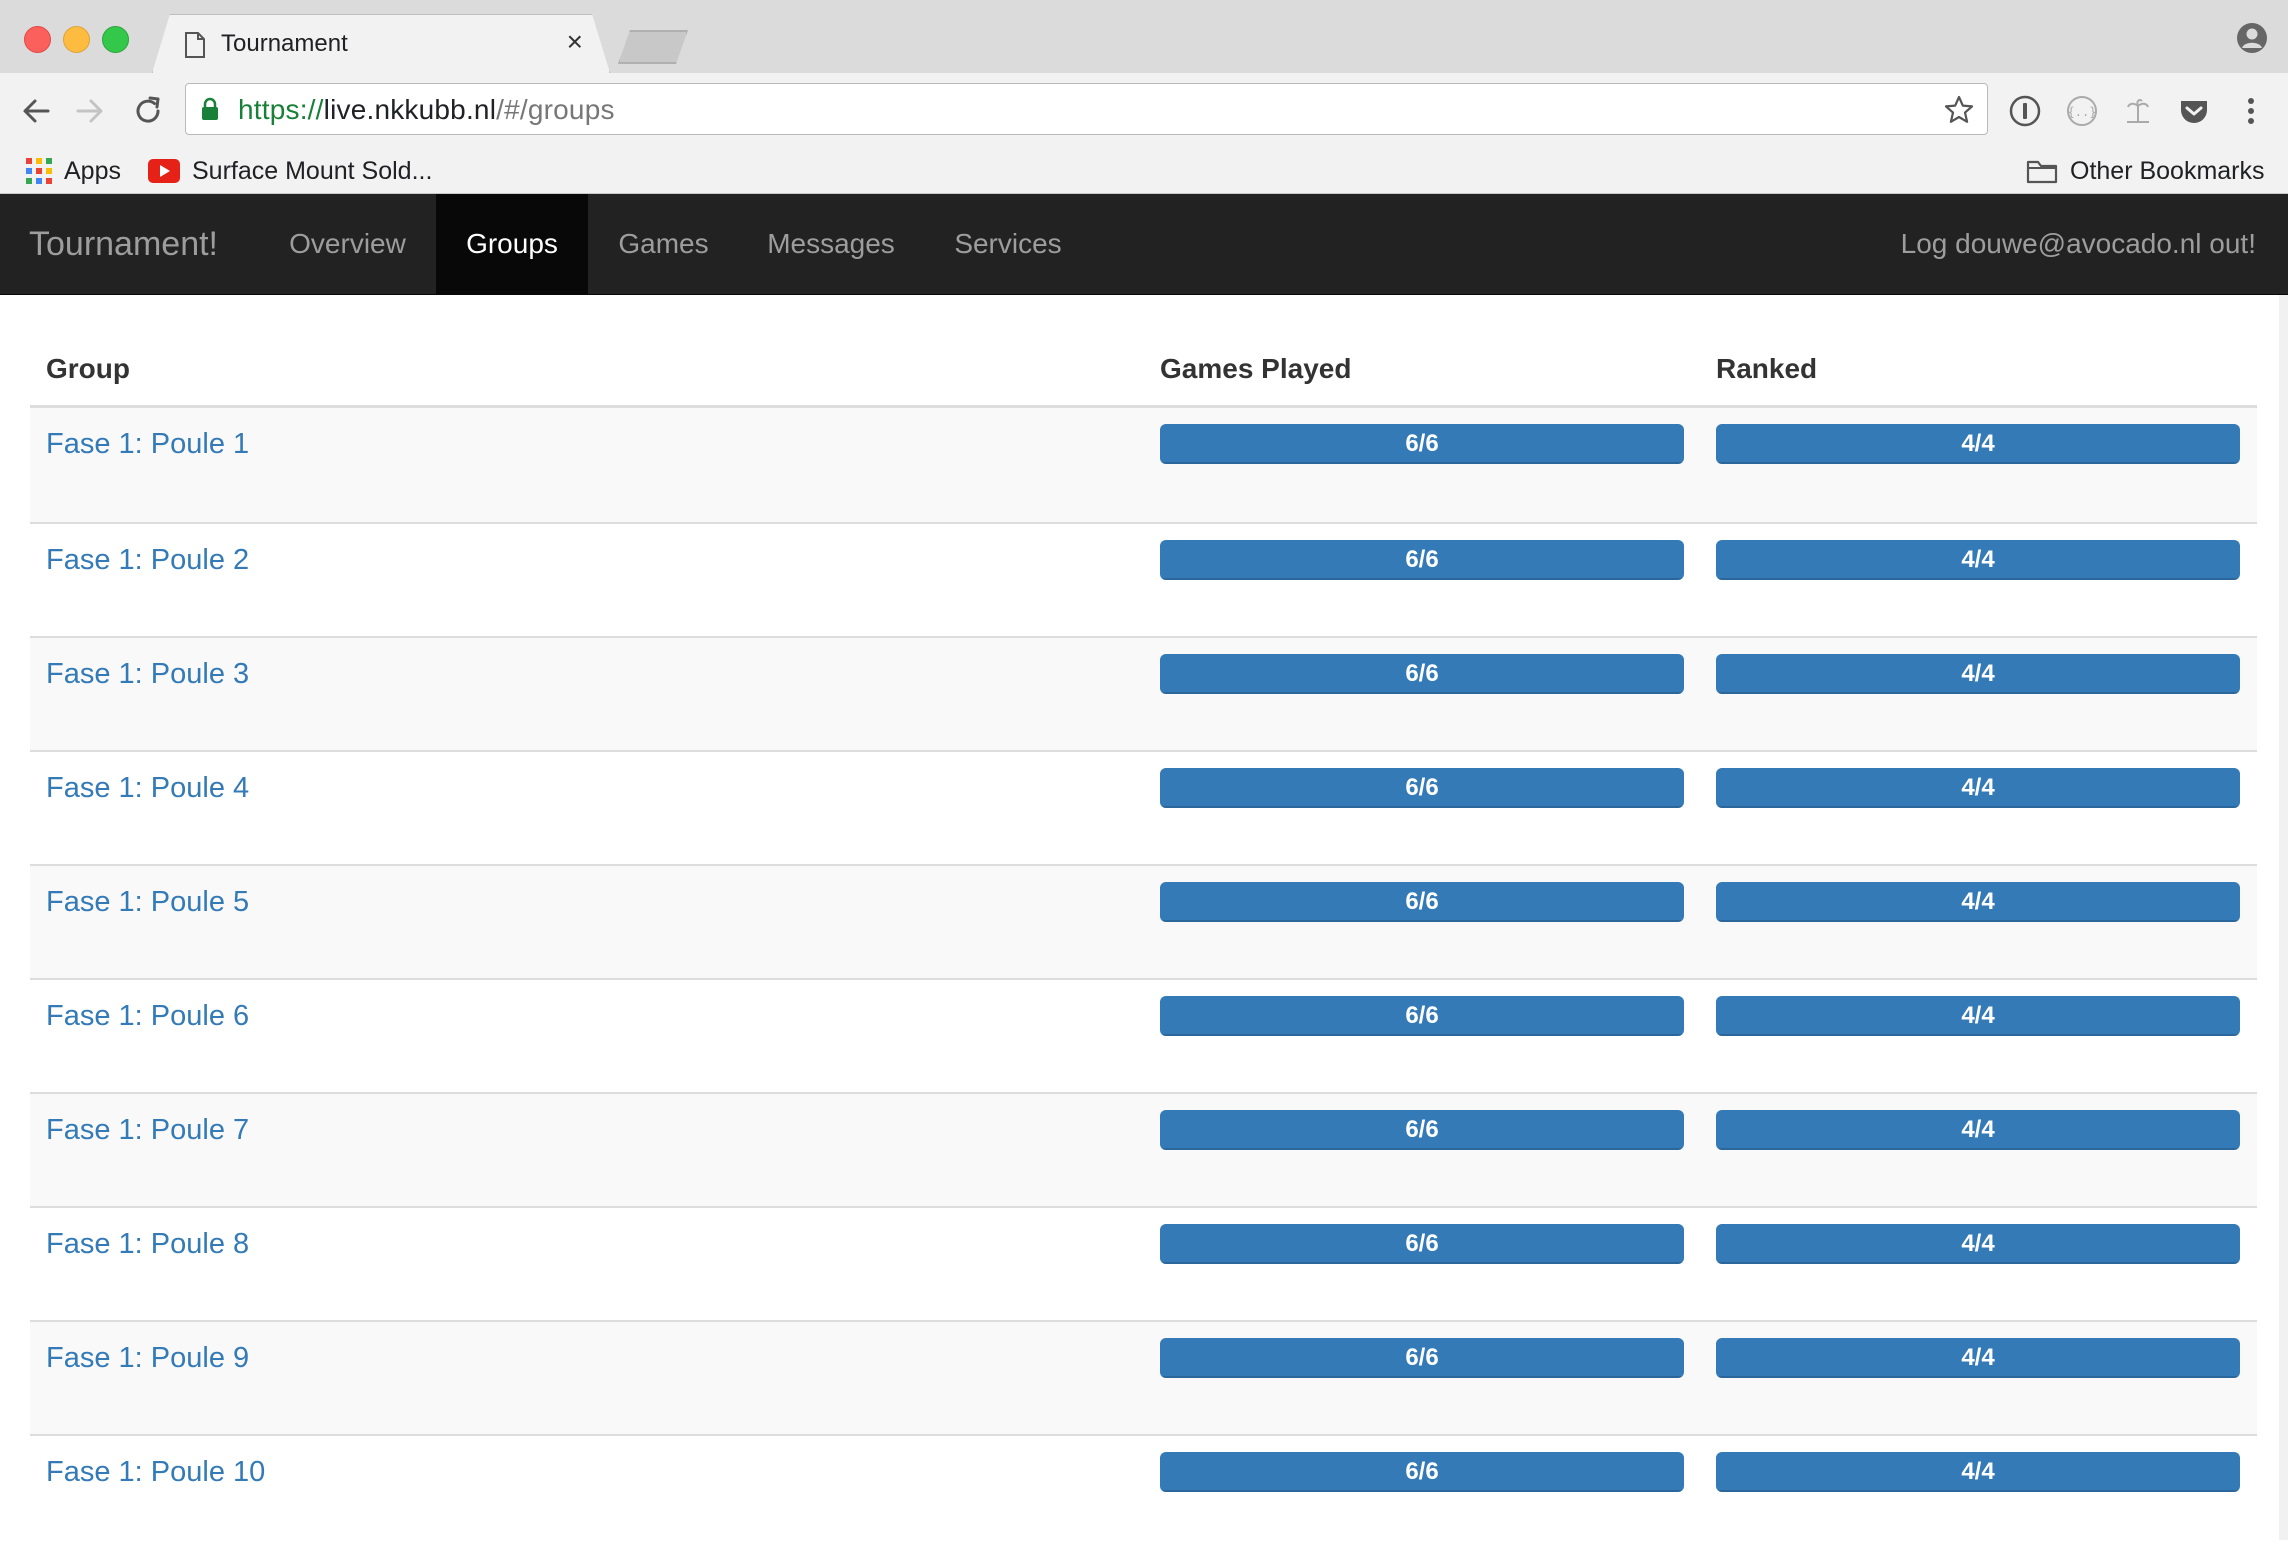 The width and height of the screenshot is (2288, 1548). What do you see at coordinates (1143, 579) in the screenshot?
I see `table-row: Fase 1: Poule 2 6/6 4/4` at bounding box center [1143, 579].